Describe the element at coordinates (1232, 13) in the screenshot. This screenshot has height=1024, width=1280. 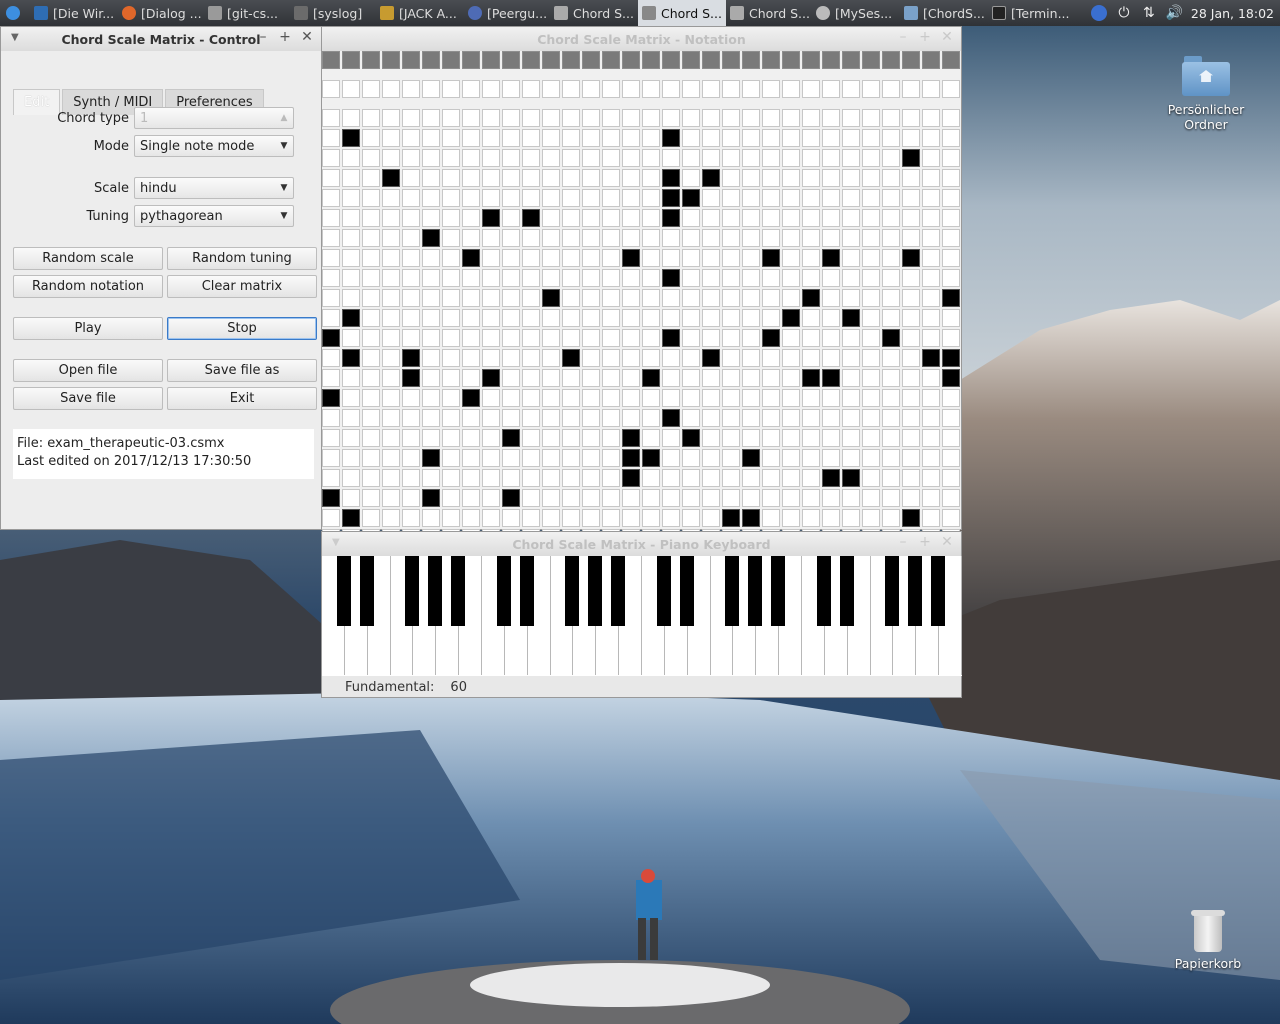
I see `clock: 28 Jan, 18:02` at that location.